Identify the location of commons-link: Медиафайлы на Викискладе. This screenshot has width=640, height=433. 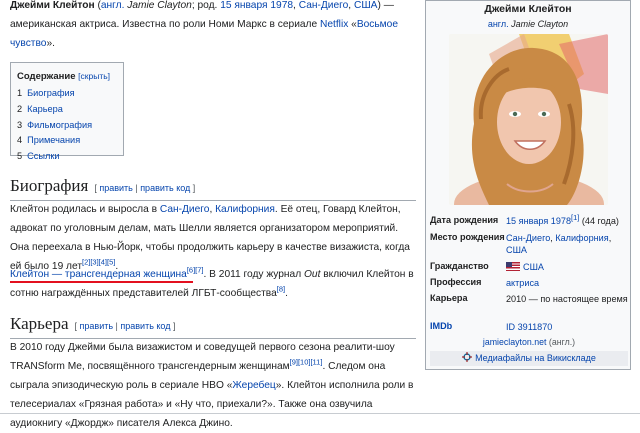
(535, 358).